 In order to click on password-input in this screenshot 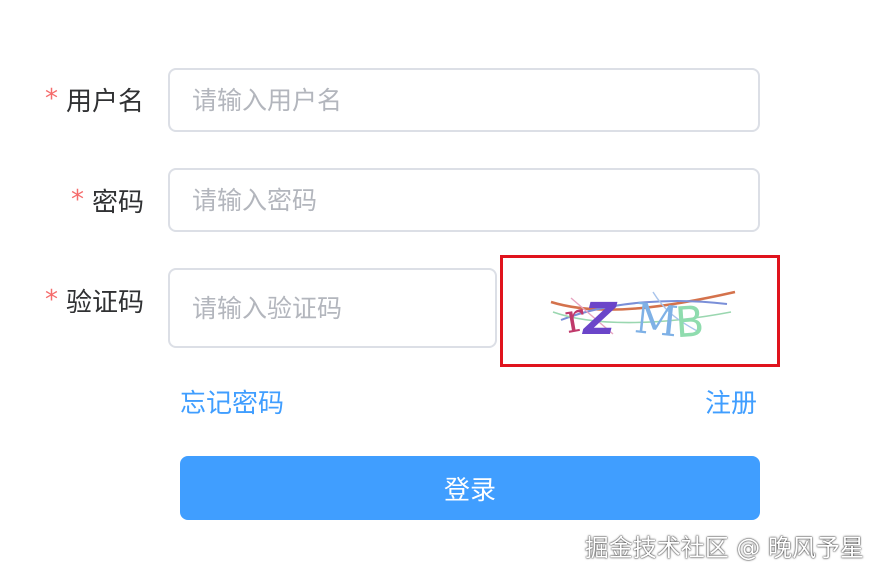, I will do `click(464, 200)`.